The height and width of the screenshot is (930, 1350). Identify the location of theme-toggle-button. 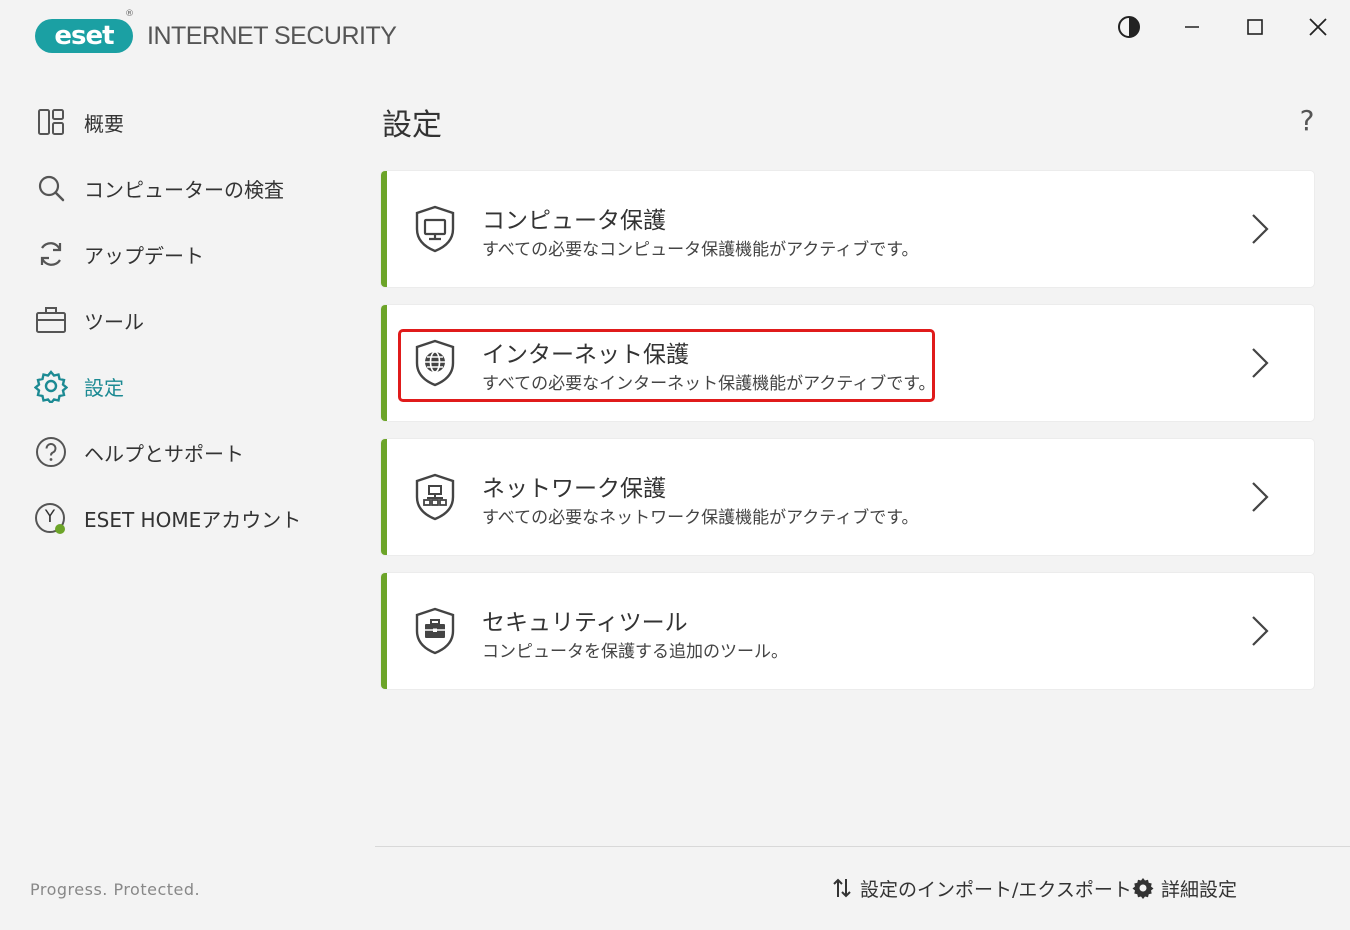
(1129, 27).